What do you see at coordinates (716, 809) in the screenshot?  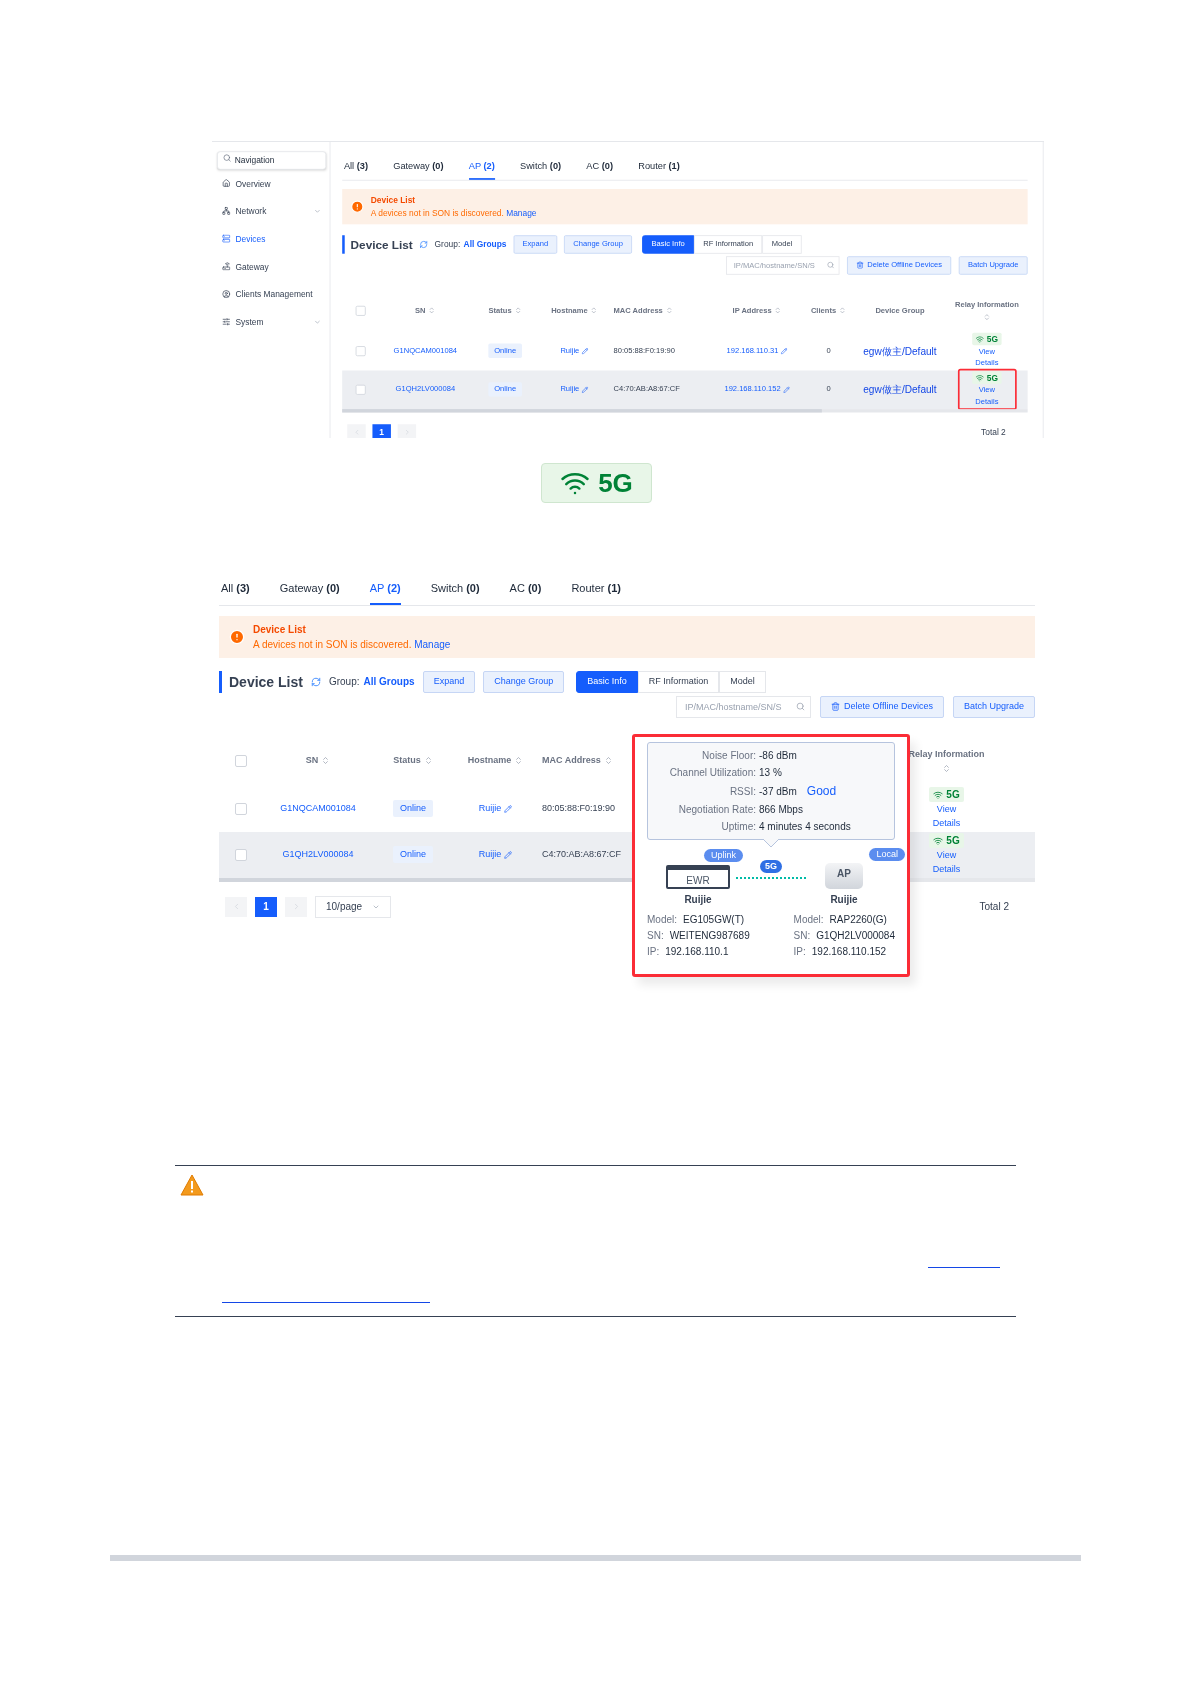 I see `stat-label: Negotiation Rate:` at bounding box center [716, 809].